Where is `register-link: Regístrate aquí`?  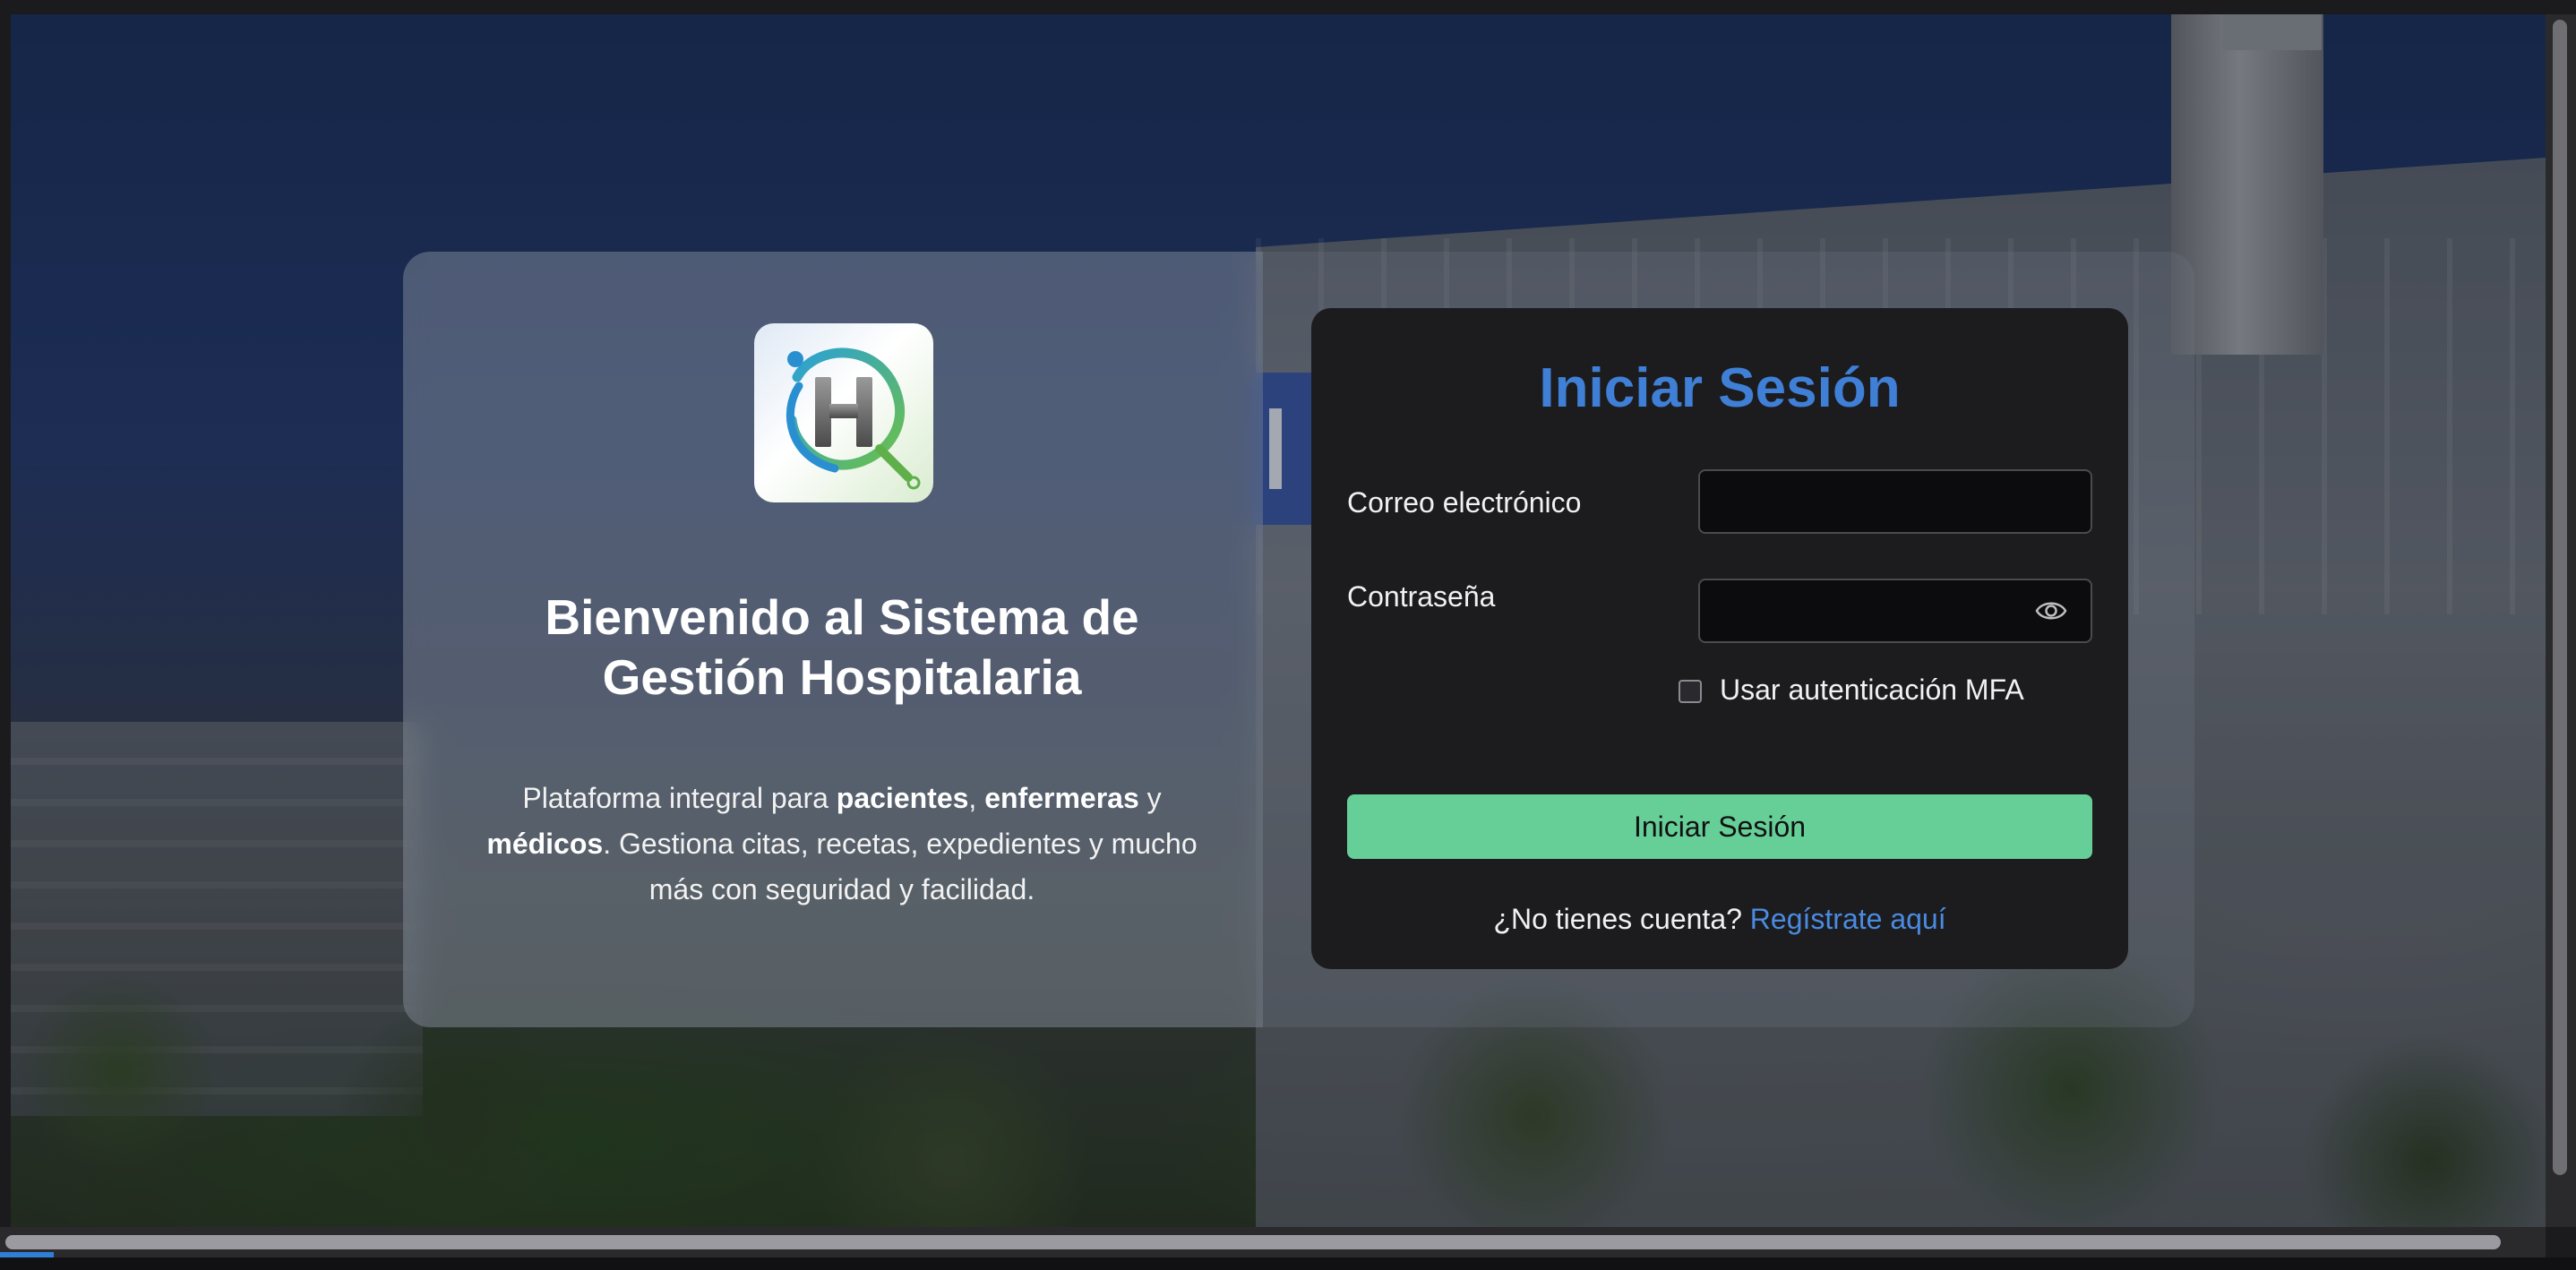 register-link: Regístrate aquí is located at coordinates (1848, 919).